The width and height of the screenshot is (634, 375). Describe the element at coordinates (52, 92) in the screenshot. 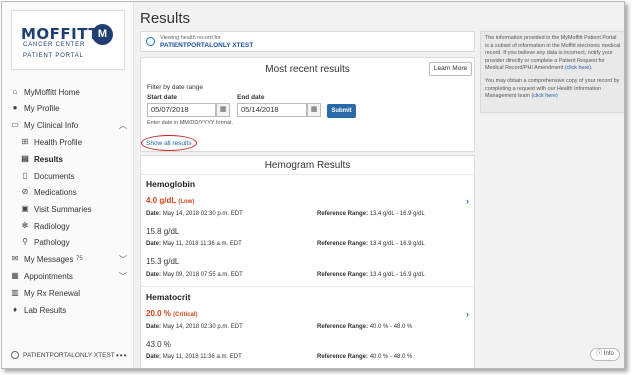

I see `sidebar-item-label: MyMoffitt Home` at that location.